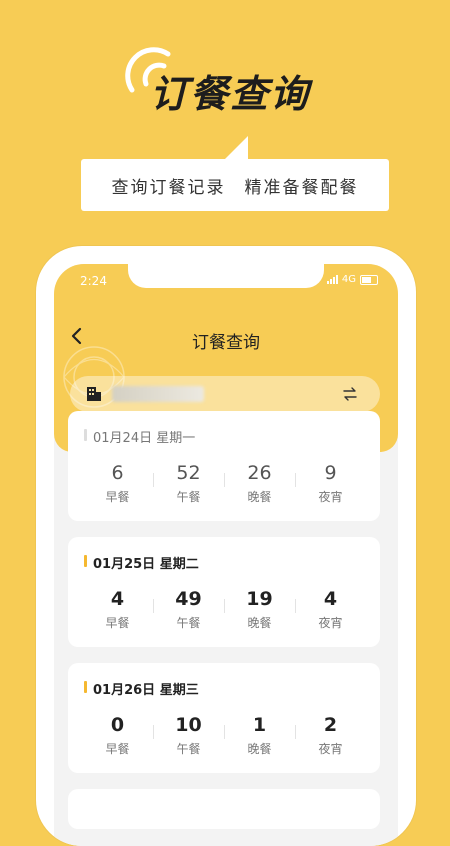 This screenshot has width=450, height=846. Describe the element at coordinates (225, 394) in the screenshot. I see `store-selector` at that location.